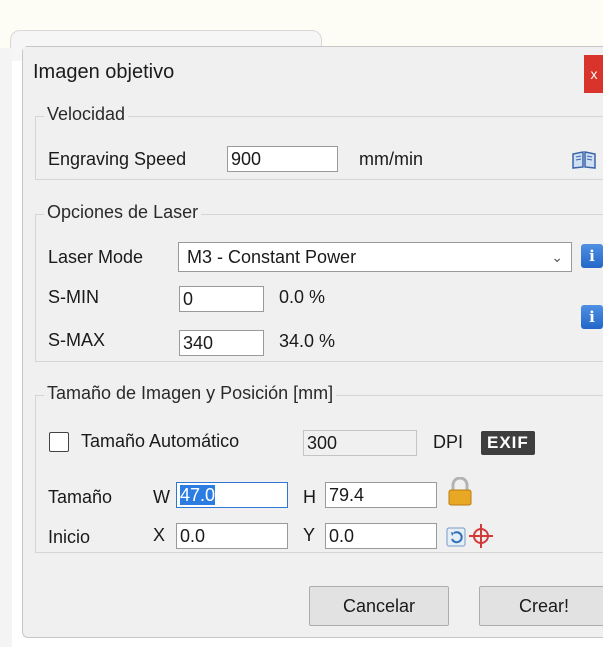 This screenshot has width=603, height=647. What do you see at coordinates (6, 347) in the screenshot?
I see `background-window-left` at bounding box center [6, 347].